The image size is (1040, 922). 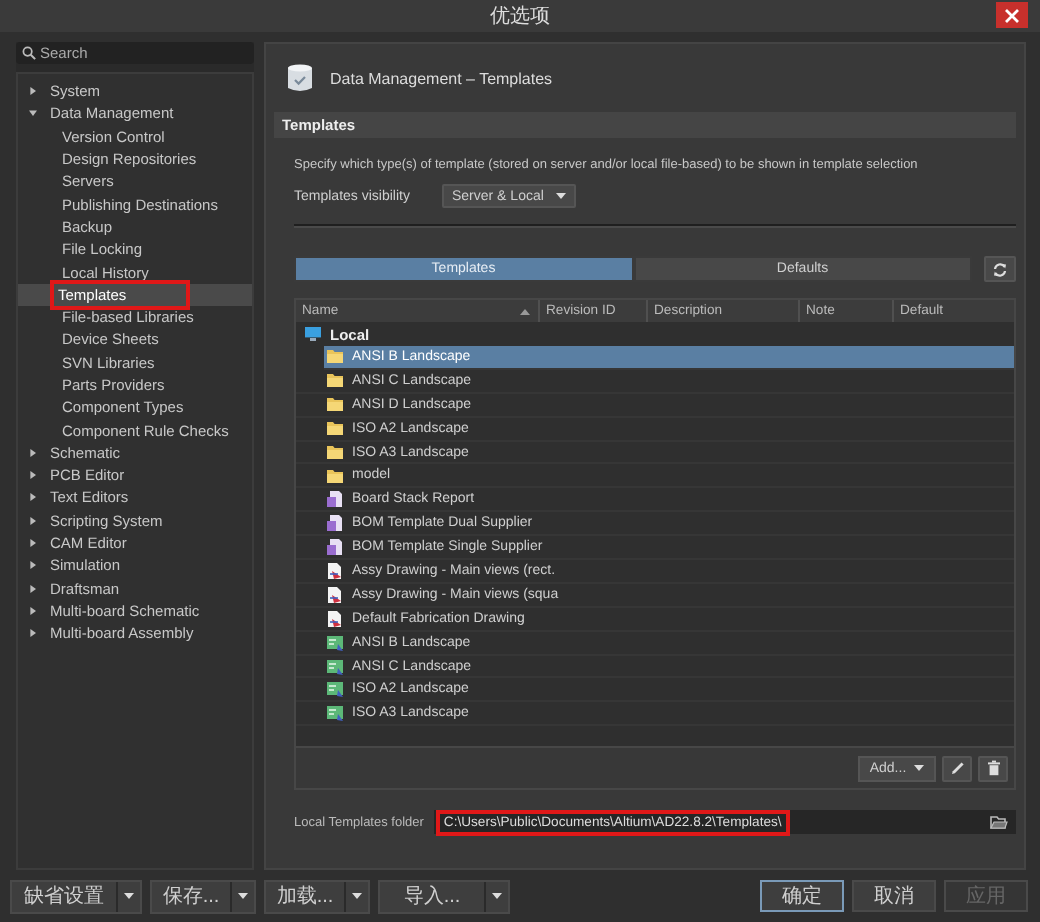 I want to click on dialog-button: 确定, so click(x=802, y=896).